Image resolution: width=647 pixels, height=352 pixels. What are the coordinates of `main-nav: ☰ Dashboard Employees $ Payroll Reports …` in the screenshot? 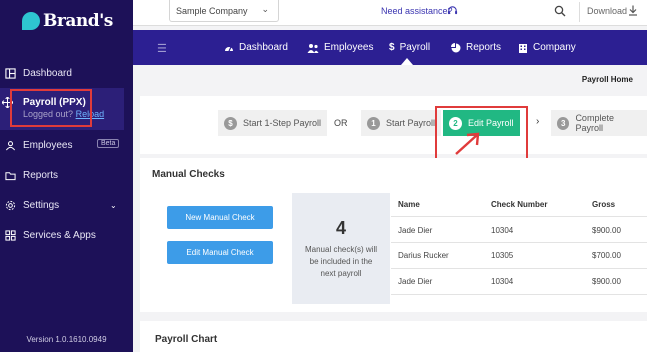 It's located at (390, 47).